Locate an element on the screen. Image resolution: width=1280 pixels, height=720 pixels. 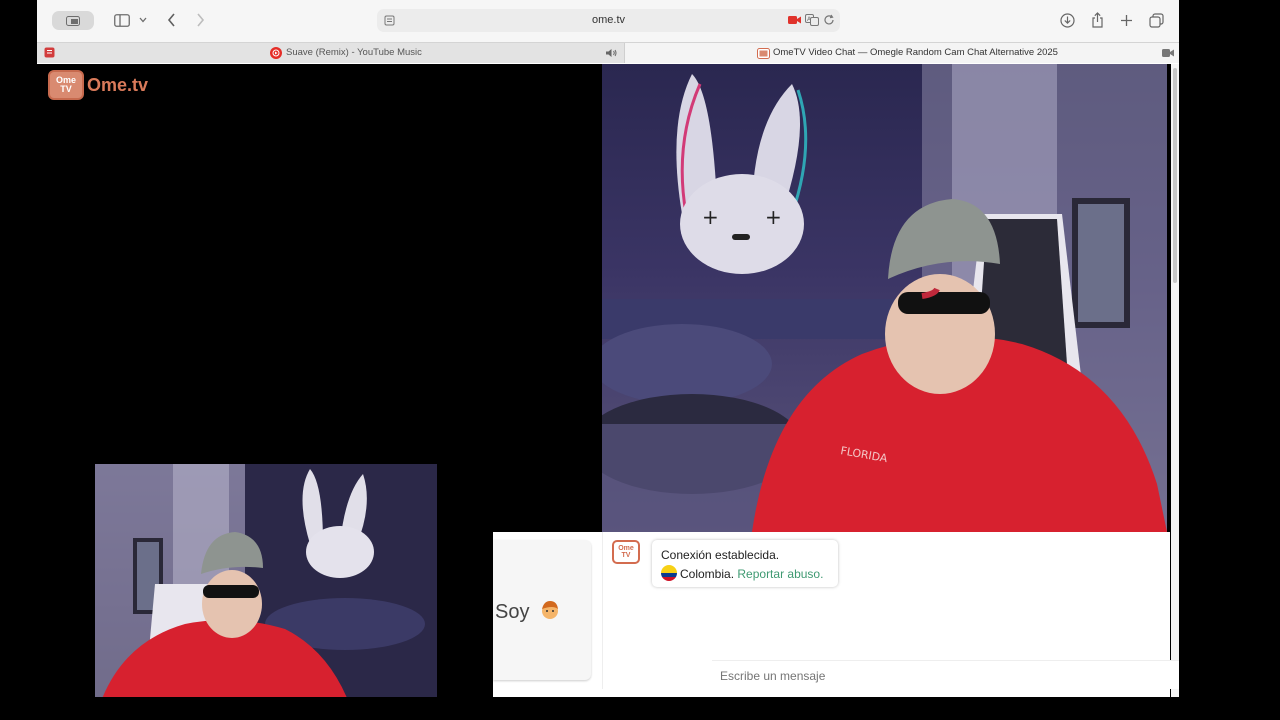
tab-overview-button is located at coordinates (73, 20).